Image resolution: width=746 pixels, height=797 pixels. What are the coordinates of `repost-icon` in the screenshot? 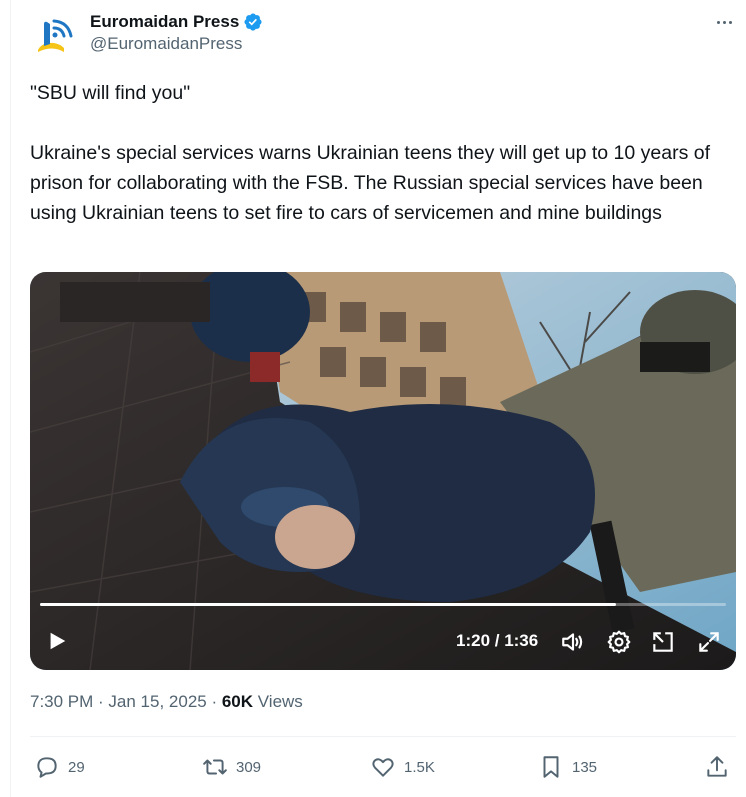 It's located at (215, 767).